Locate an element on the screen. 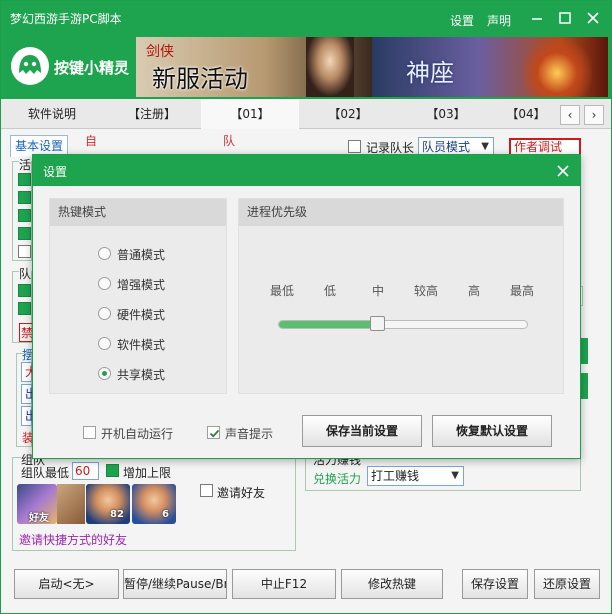 The width and height of the screenshot is (612, 614). row-label-2: 队 is located at coordinates (25, 273).